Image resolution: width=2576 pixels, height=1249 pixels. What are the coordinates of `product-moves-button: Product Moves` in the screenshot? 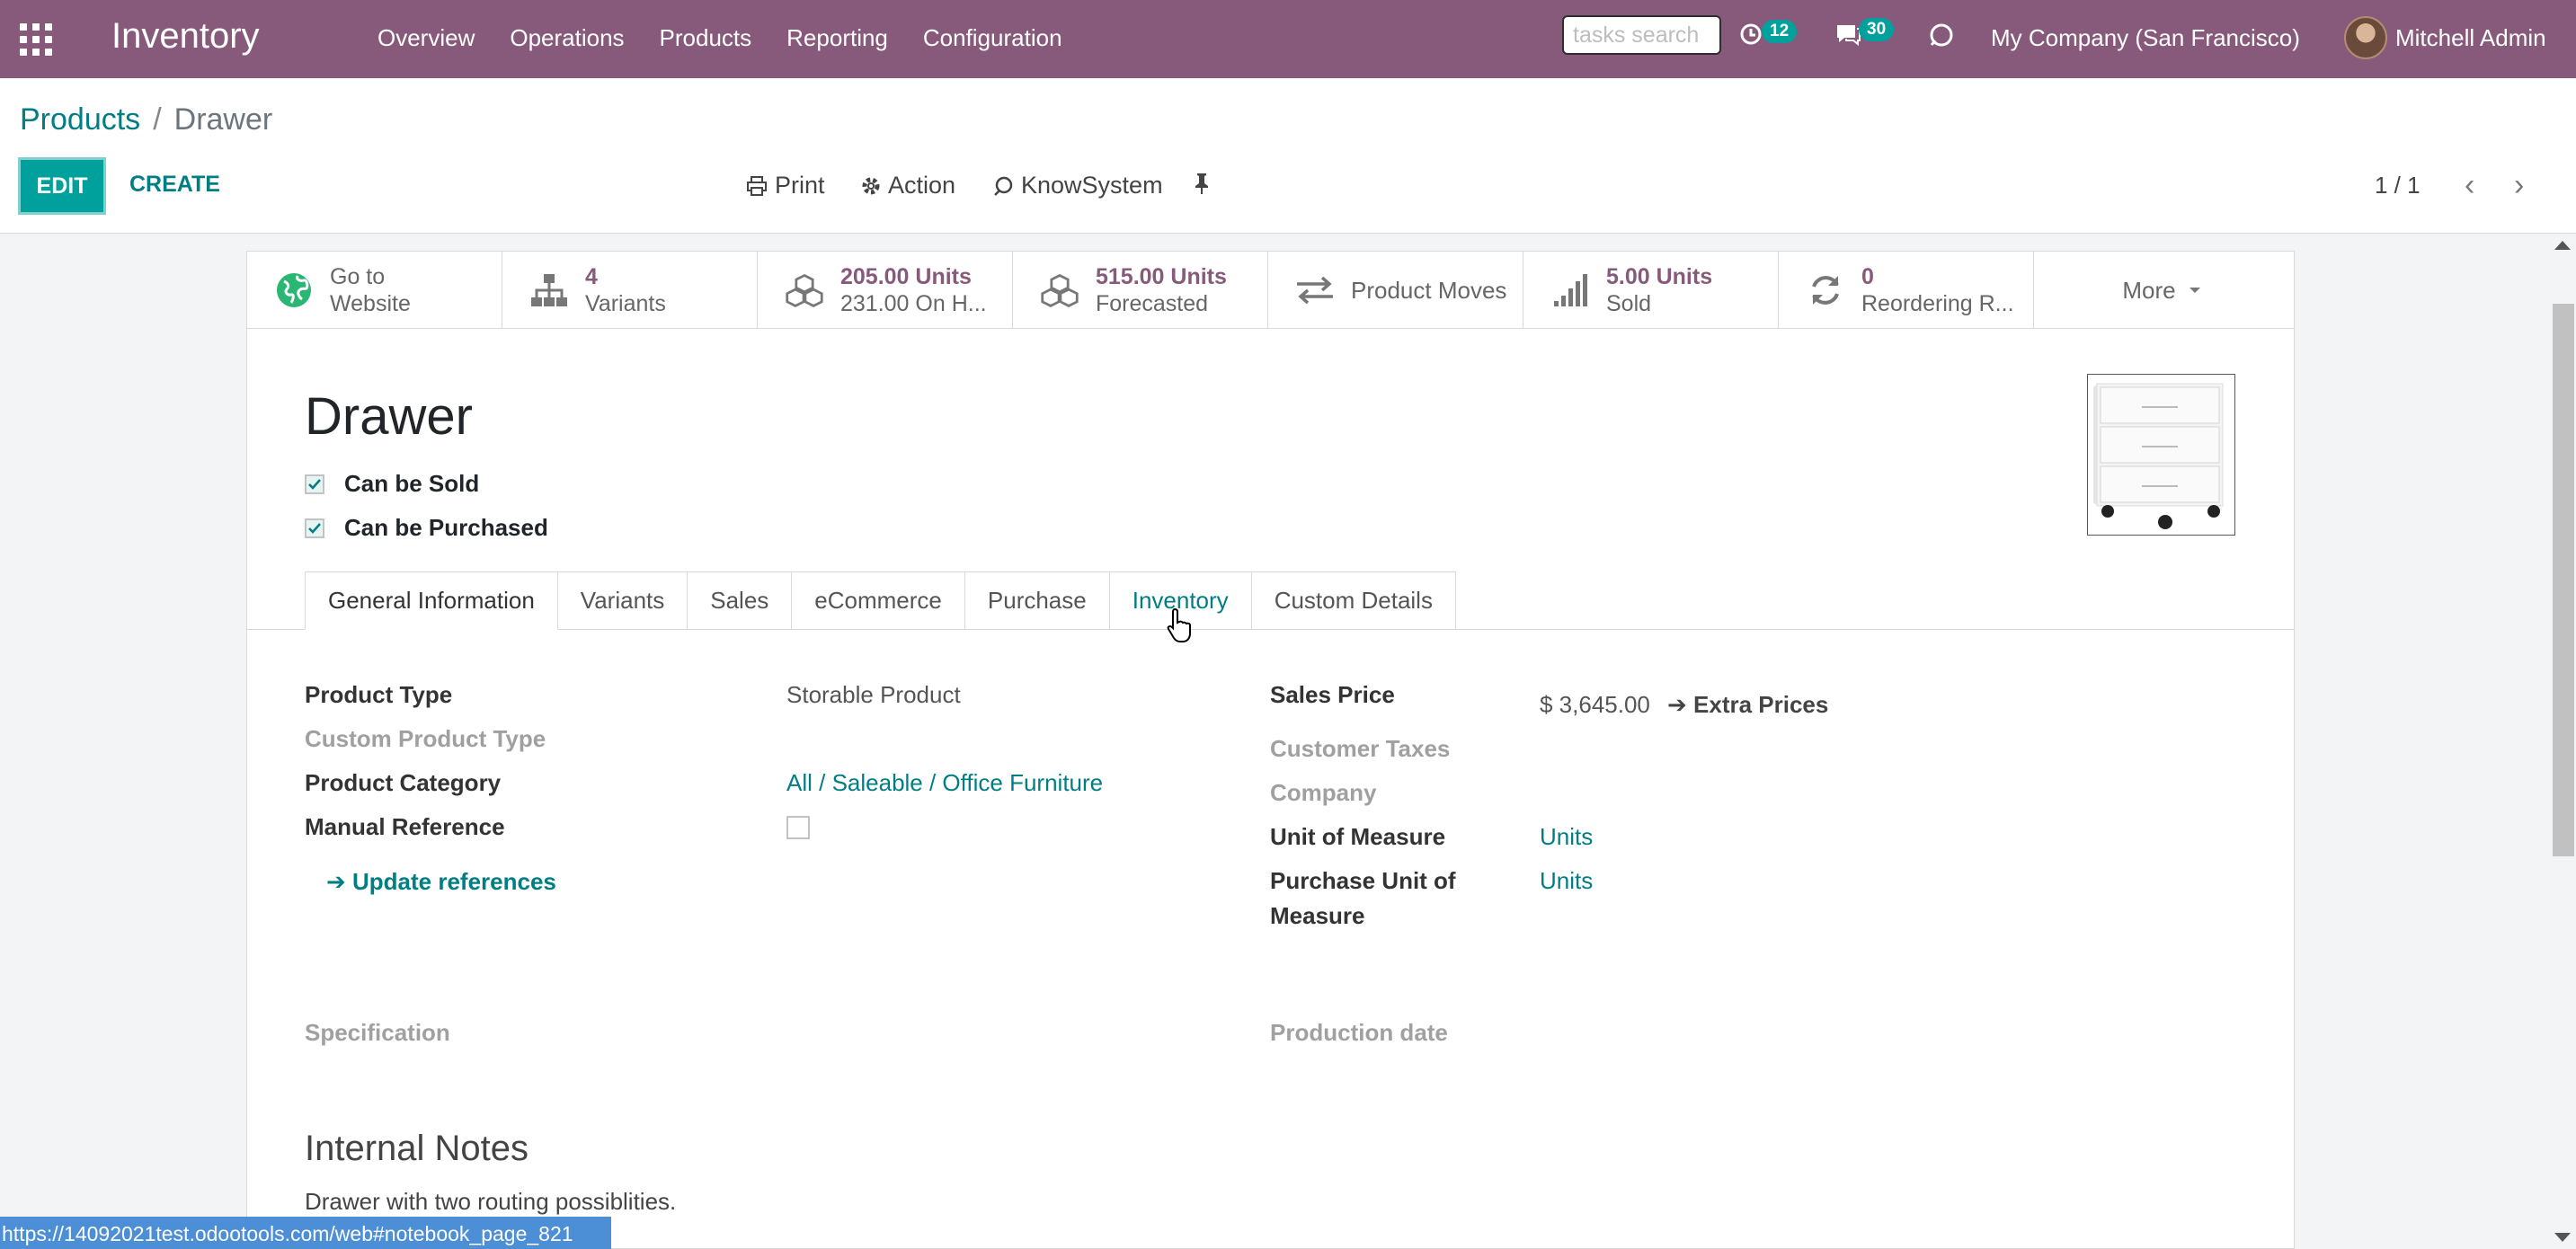 It's located at (1395, 290).